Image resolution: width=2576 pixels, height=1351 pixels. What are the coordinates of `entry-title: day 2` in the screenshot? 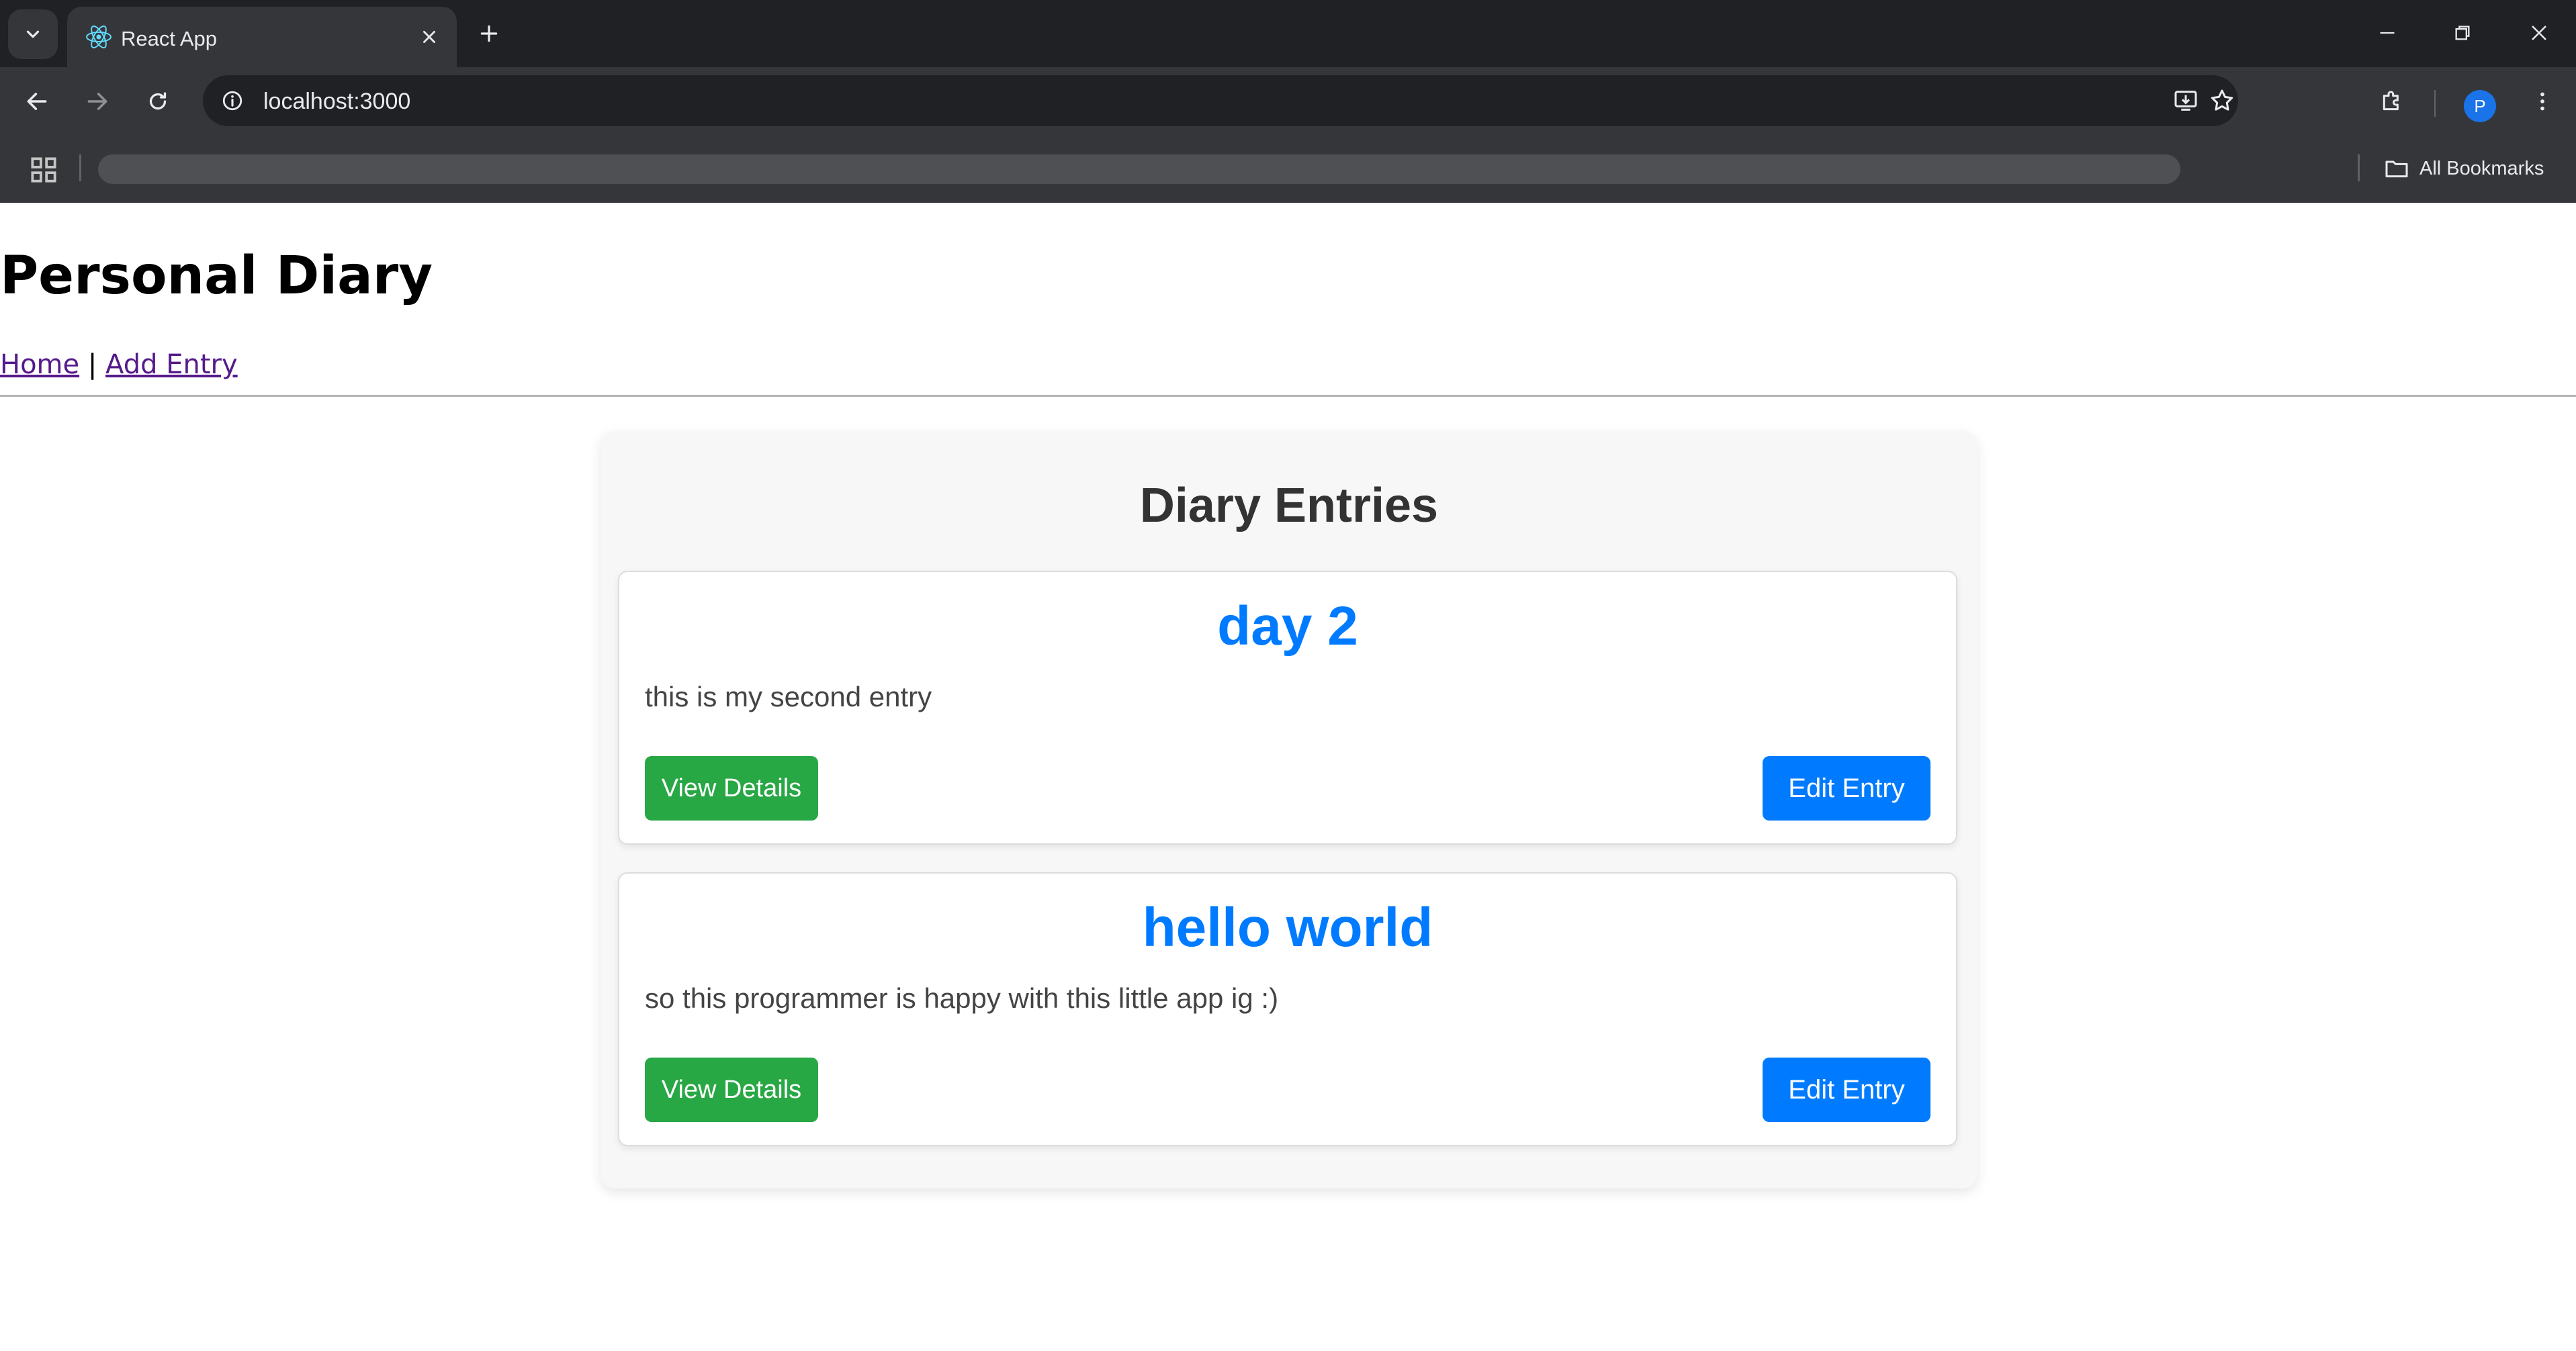 It's located at (1287, 627).